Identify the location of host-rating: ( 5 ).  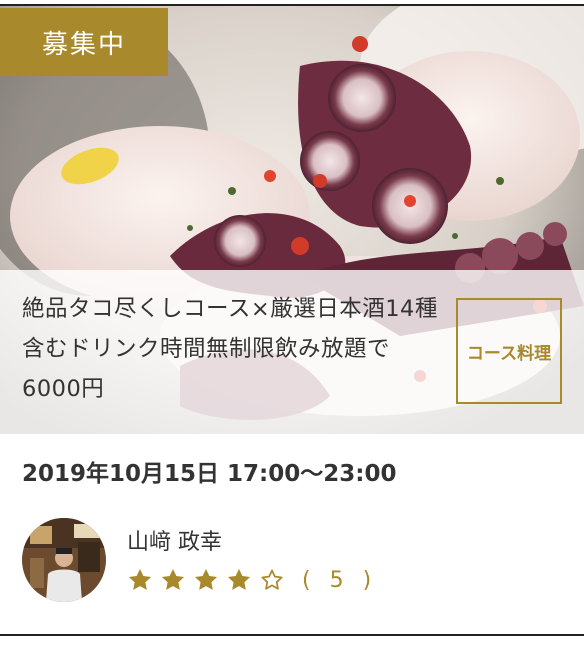
(252, 580).